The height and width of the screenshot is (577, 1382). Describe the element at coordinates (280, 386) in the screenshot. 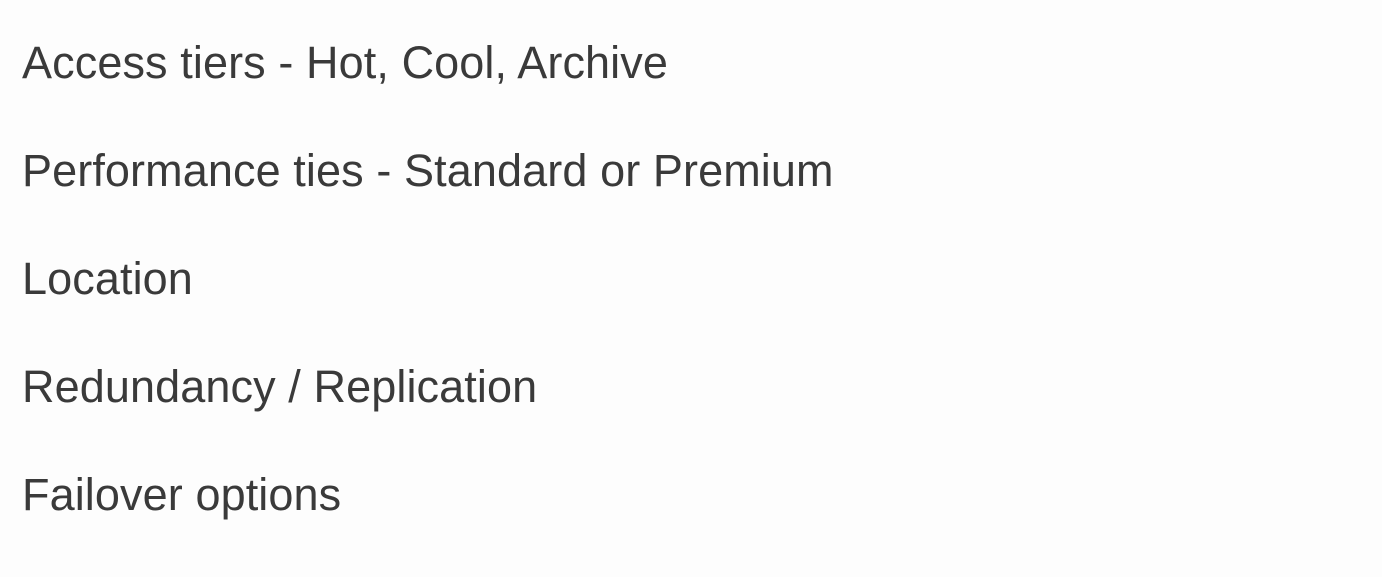

I see `list-item-redundancy: Redundancy / Replication` at that location.